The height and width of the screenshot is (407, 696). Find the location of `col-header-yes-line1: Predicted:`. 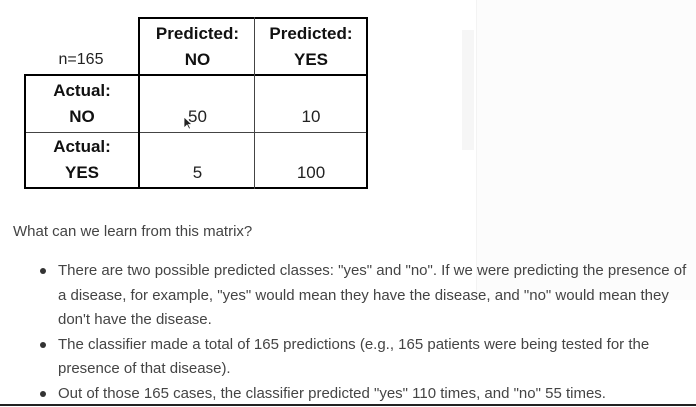

col-header-yes-line1: Predicted: is located at coordinates (311, 33).